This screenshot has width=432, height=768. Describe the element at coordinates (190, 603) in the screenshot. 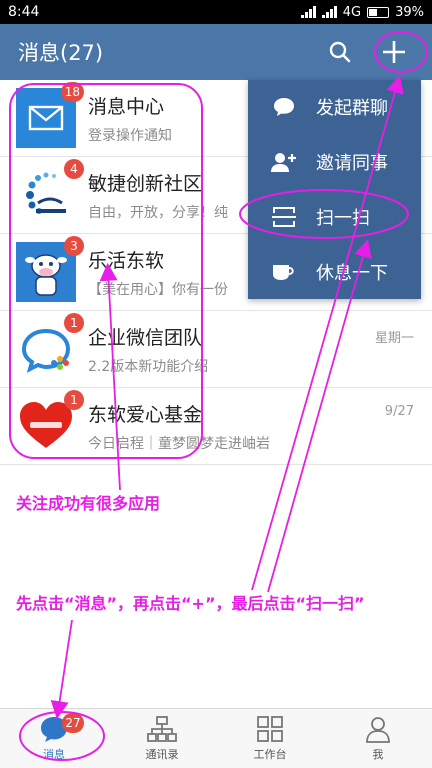

I see `annotation-instruction: 先点击“消息”，再点击“+”，最后点击“扫一扫”` at that location.